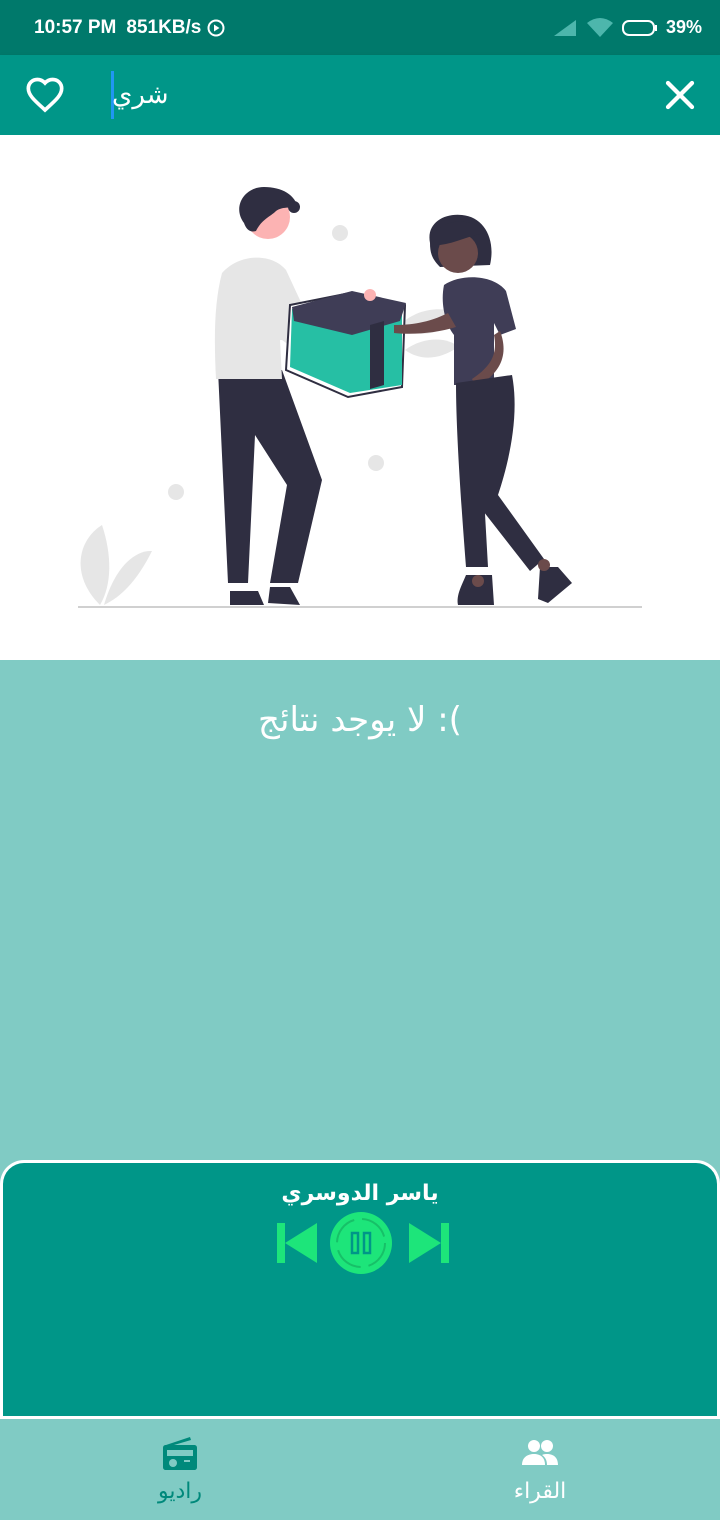  Describe the element at coordinates (360, 1193) in the screenshot. I see `reciter-name: ياسر الدوسري` at that location.